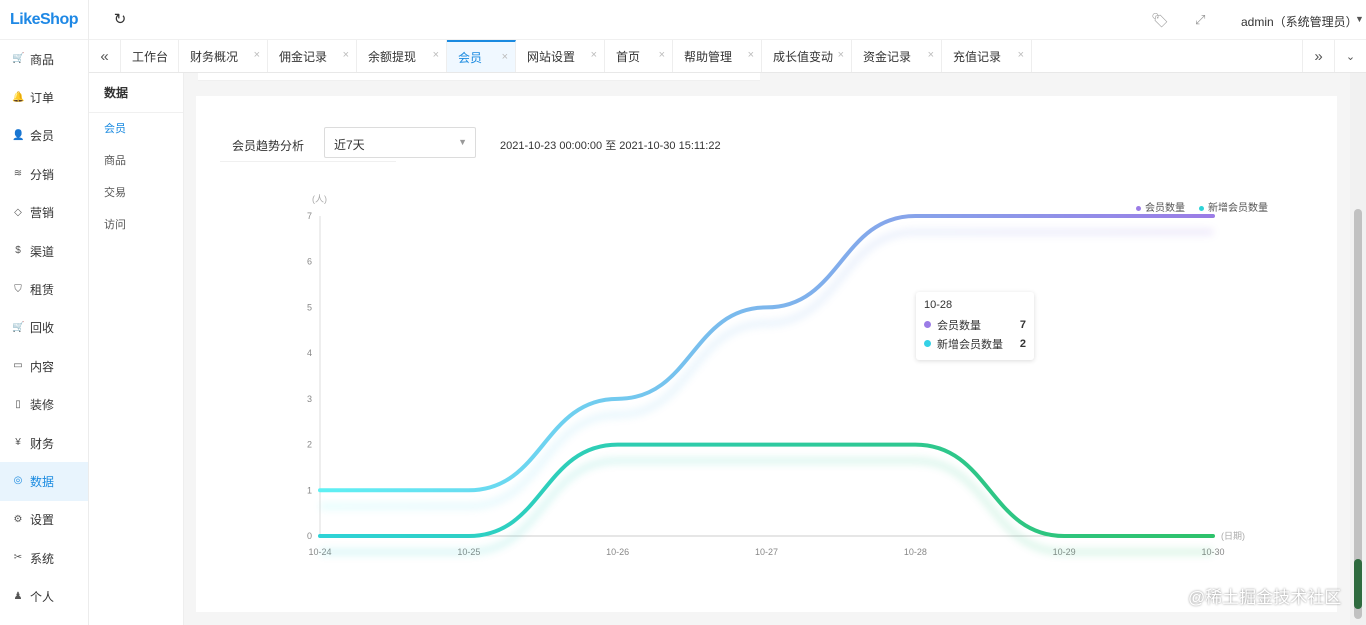 This screenshot has height=625, width=1366. What do you see at coordinates (938, 305) in the screenshot?
I see `tooltip-title: 10-28` at bounding box center [938, 305].